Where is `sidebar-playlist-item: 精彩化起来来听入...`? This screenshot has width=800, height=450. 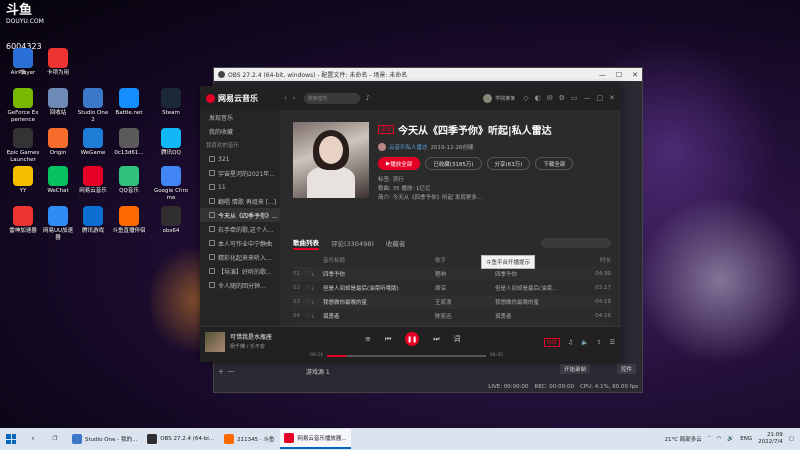
sidebar-playlist-item: 精彩化起来来听入... is located at coordinates (240, 257).